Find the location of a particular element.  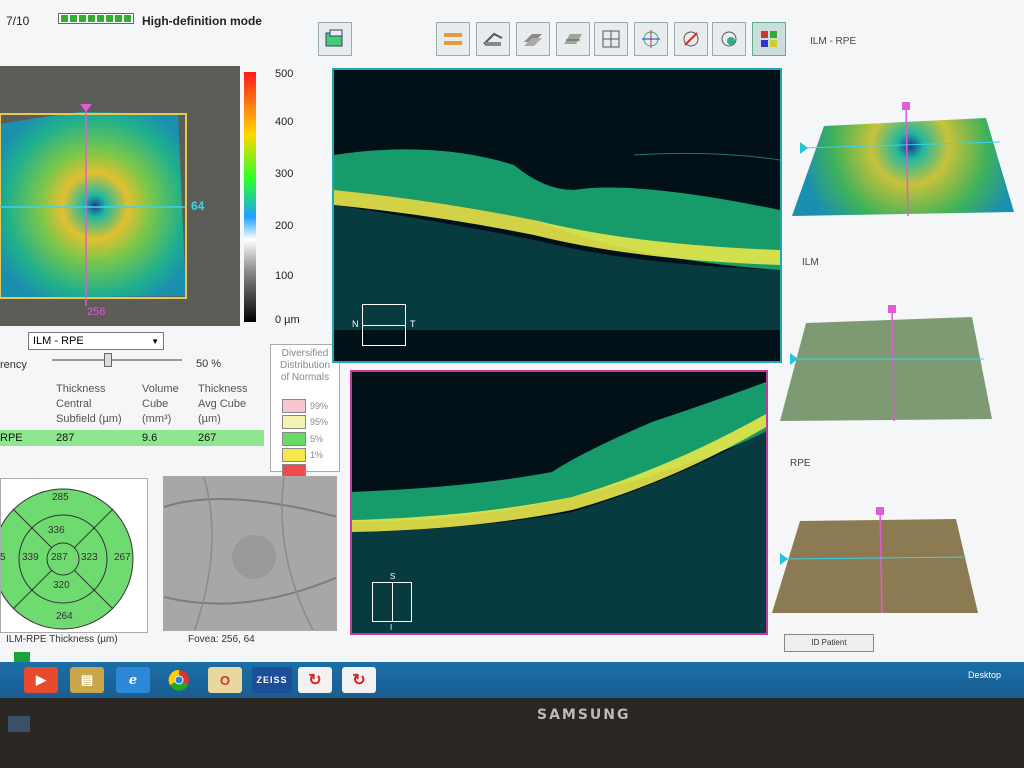

scale-label-0: 0 µm is located at coordinates (287, 320).